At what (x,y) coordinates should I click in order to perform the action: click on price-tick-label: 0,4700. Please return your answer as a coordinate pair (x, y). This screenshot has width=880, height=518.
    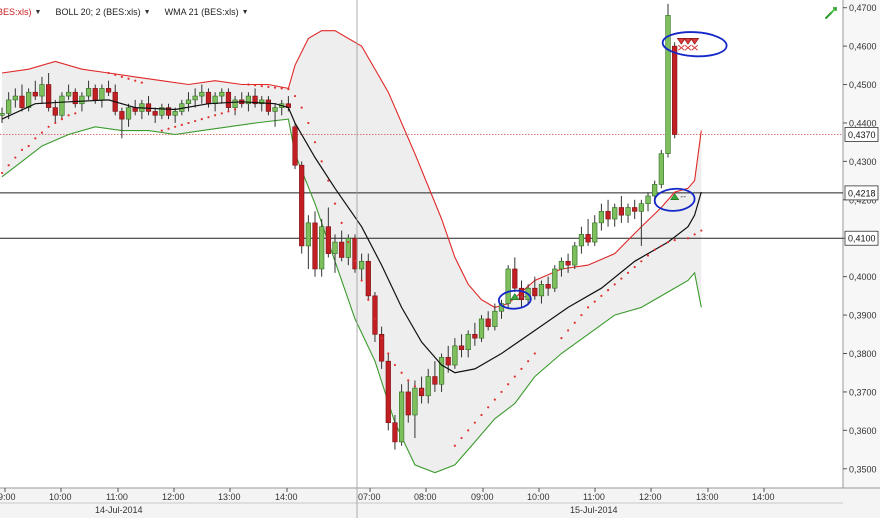
    Looking at the image, I should click on (863, 8).